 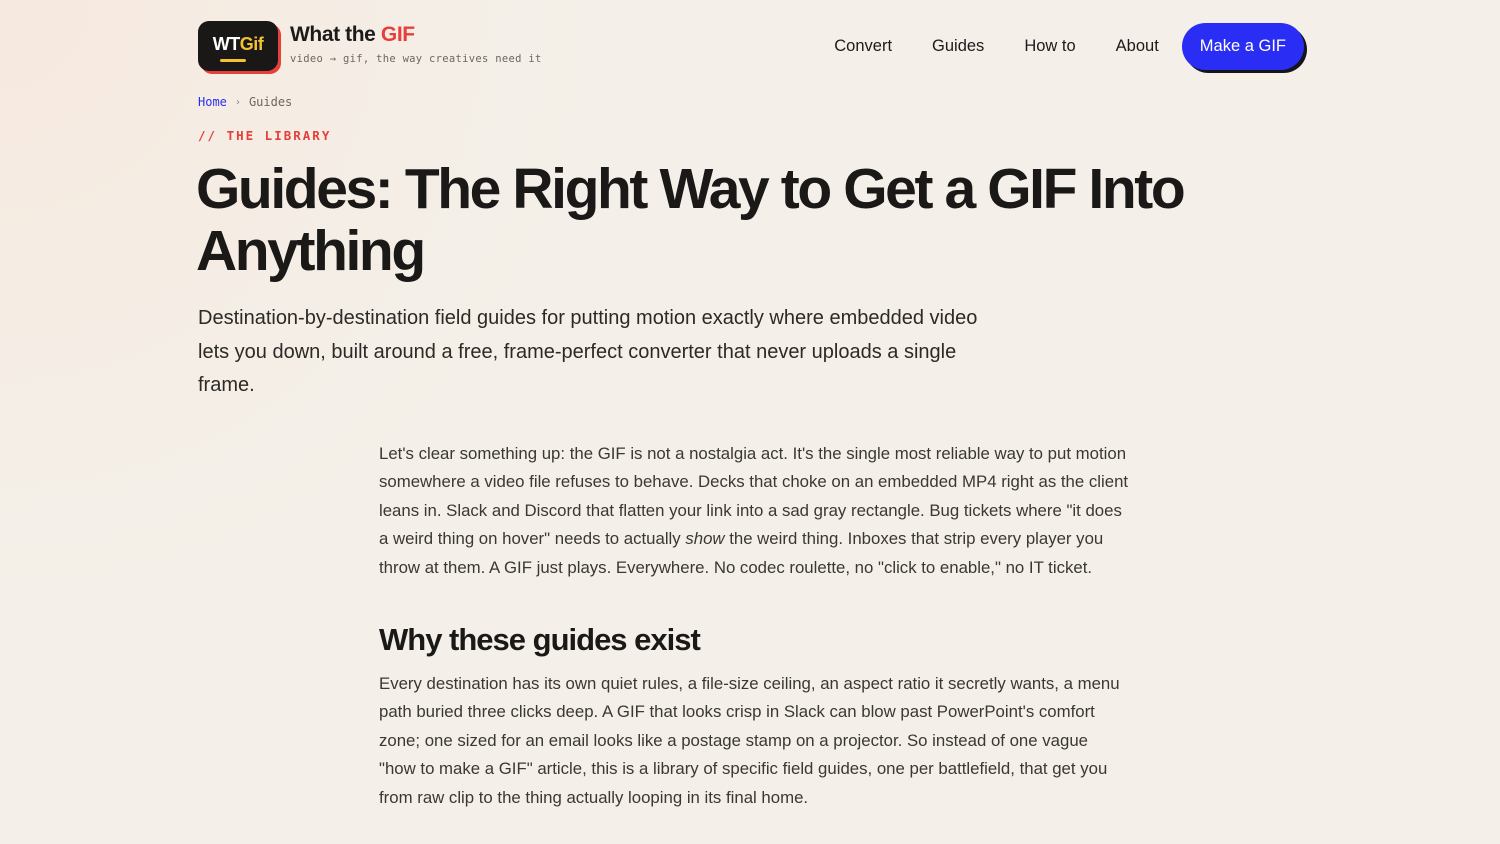 What do you see at coordinates (233, 60) in the screenshot?
I see `logo-underline` at bounding box center [233, 60].